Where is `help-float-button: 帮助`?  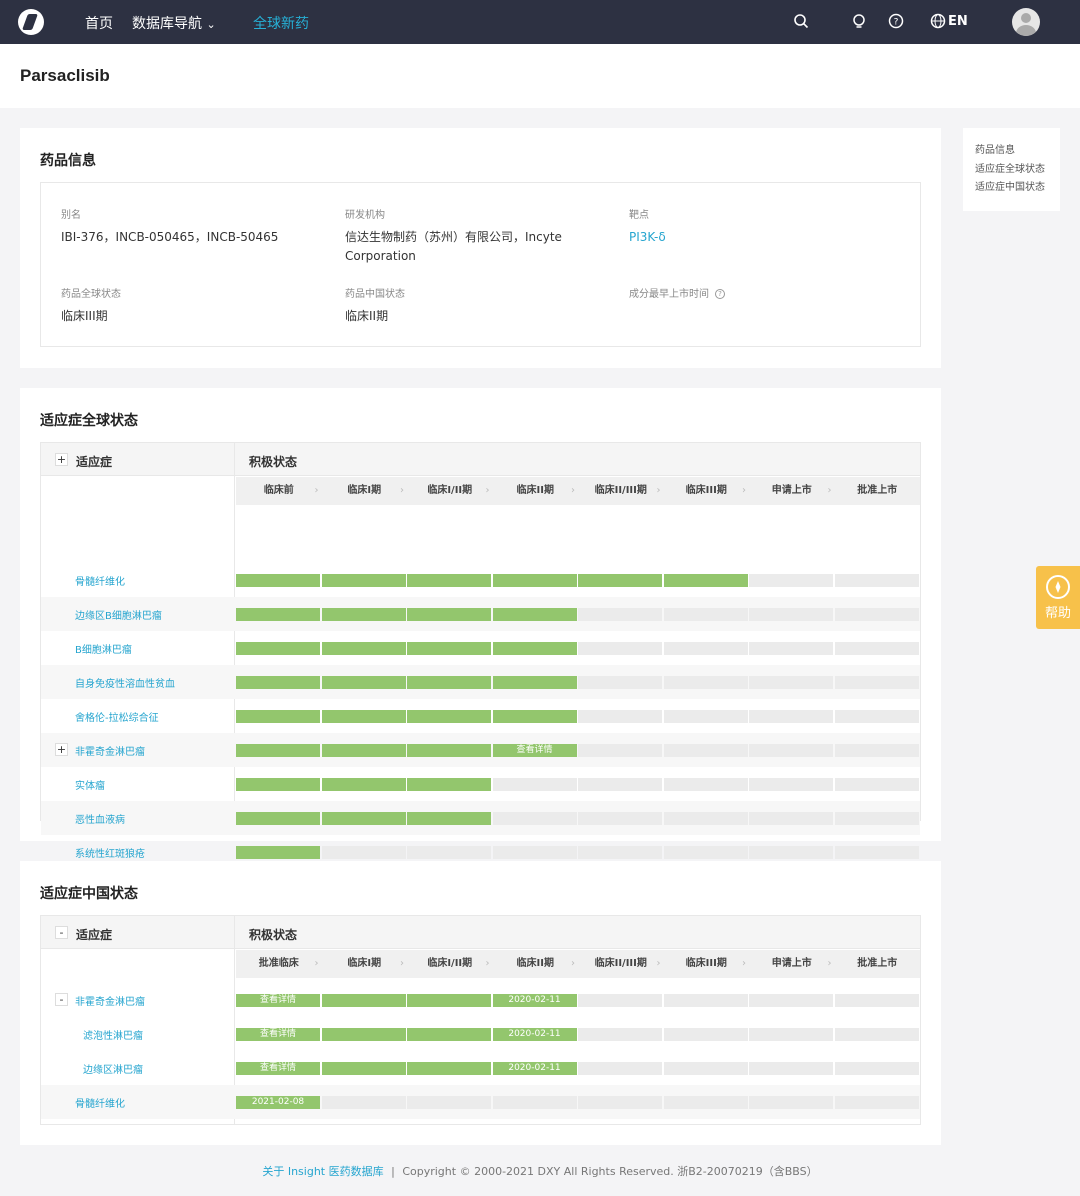
help-float-button: 帮助 is located at coordinates (1058, 597).